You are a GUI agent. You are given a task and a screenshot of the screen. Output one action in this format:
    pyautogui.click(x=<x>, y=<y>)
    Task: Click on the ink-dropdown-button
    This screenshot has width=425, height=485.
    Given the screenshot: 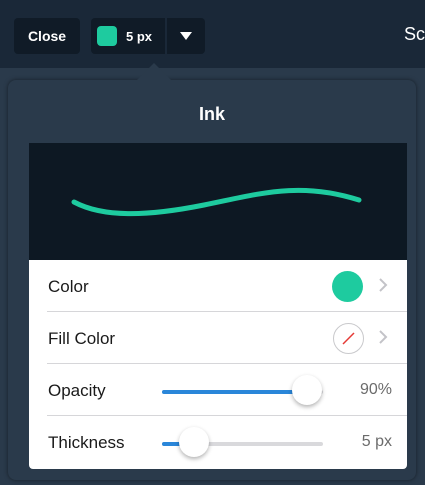 What is the action you would take?
    pyautogui.click(x=186, y=36)
    